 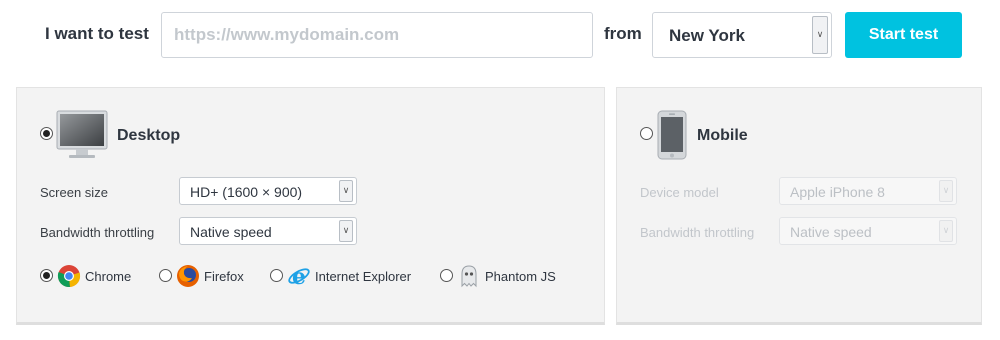 I want to click on firefox-icon, so click(x=188, y=276).